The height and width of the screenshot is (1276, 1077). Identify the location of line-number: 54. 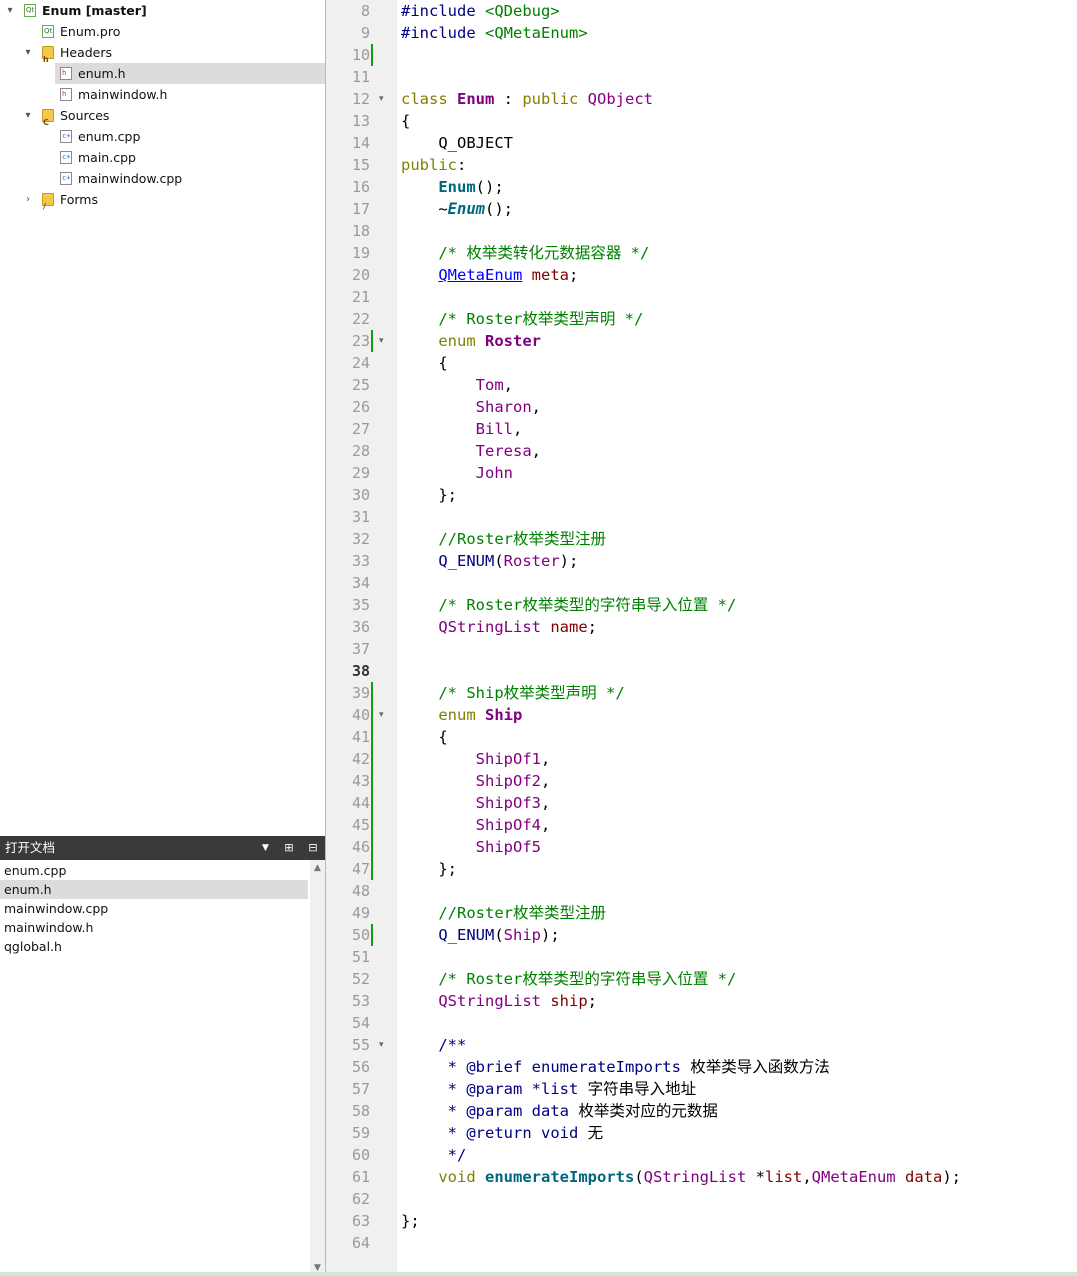
(360, 1023).